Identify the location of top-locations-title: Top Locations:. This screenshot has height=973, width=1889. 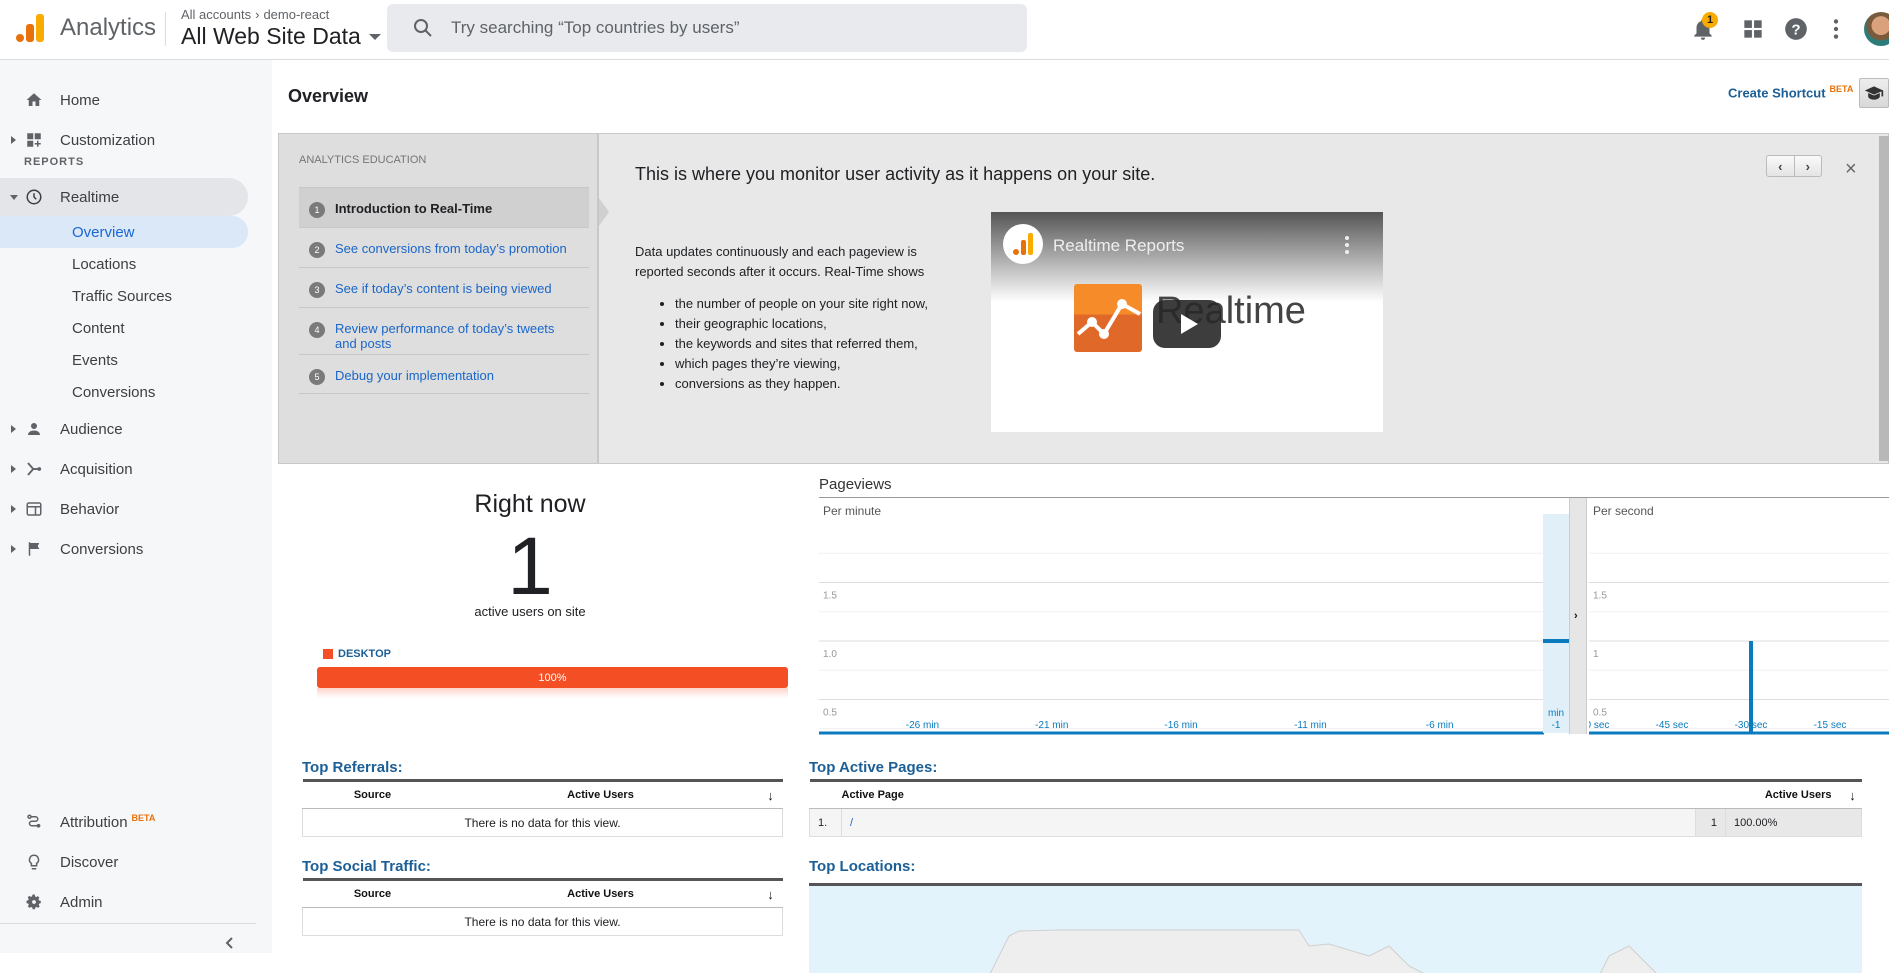
(862, 866).